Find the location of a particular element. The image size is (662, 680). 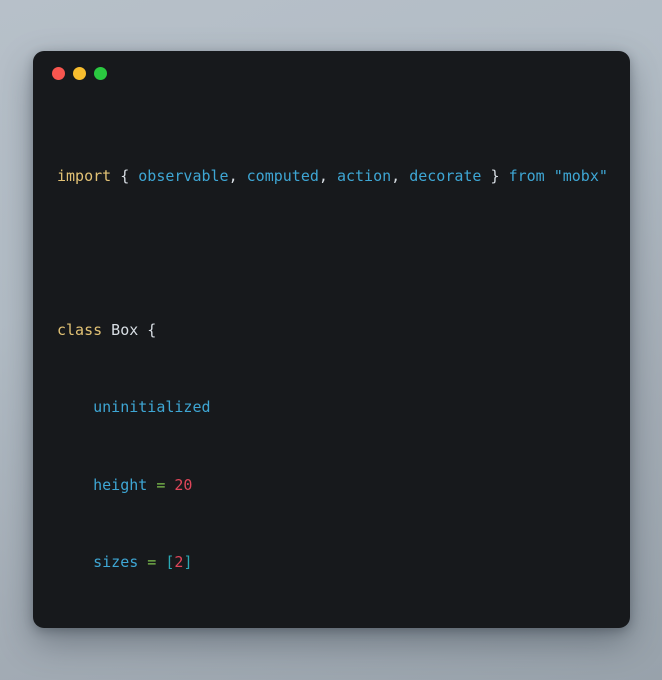

maximize-window-button is located at coordinates (100, 73).